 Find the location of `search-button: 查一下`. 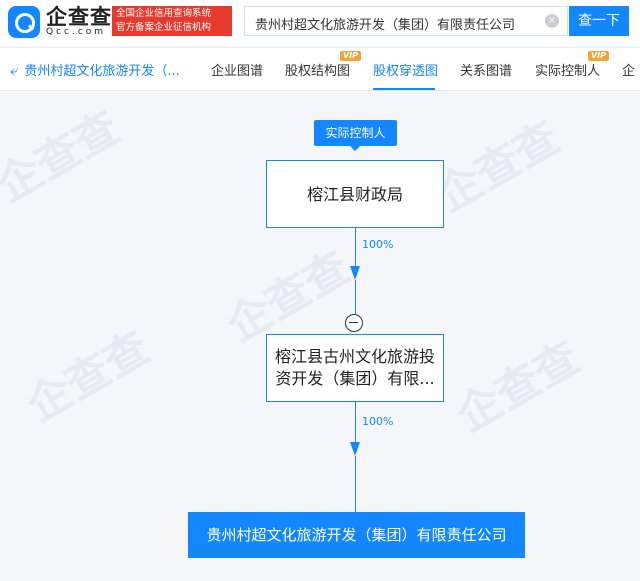

search-button: 查一下 is located at coordinates (599, 21).